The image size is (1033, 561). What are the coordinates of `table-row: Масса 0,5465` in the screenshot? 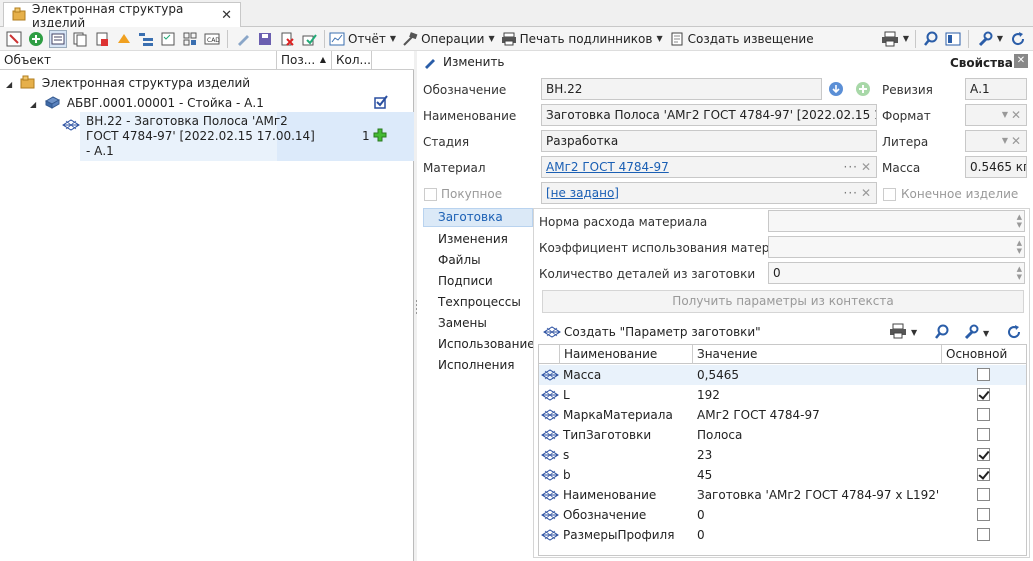 It's located at (782, 375).